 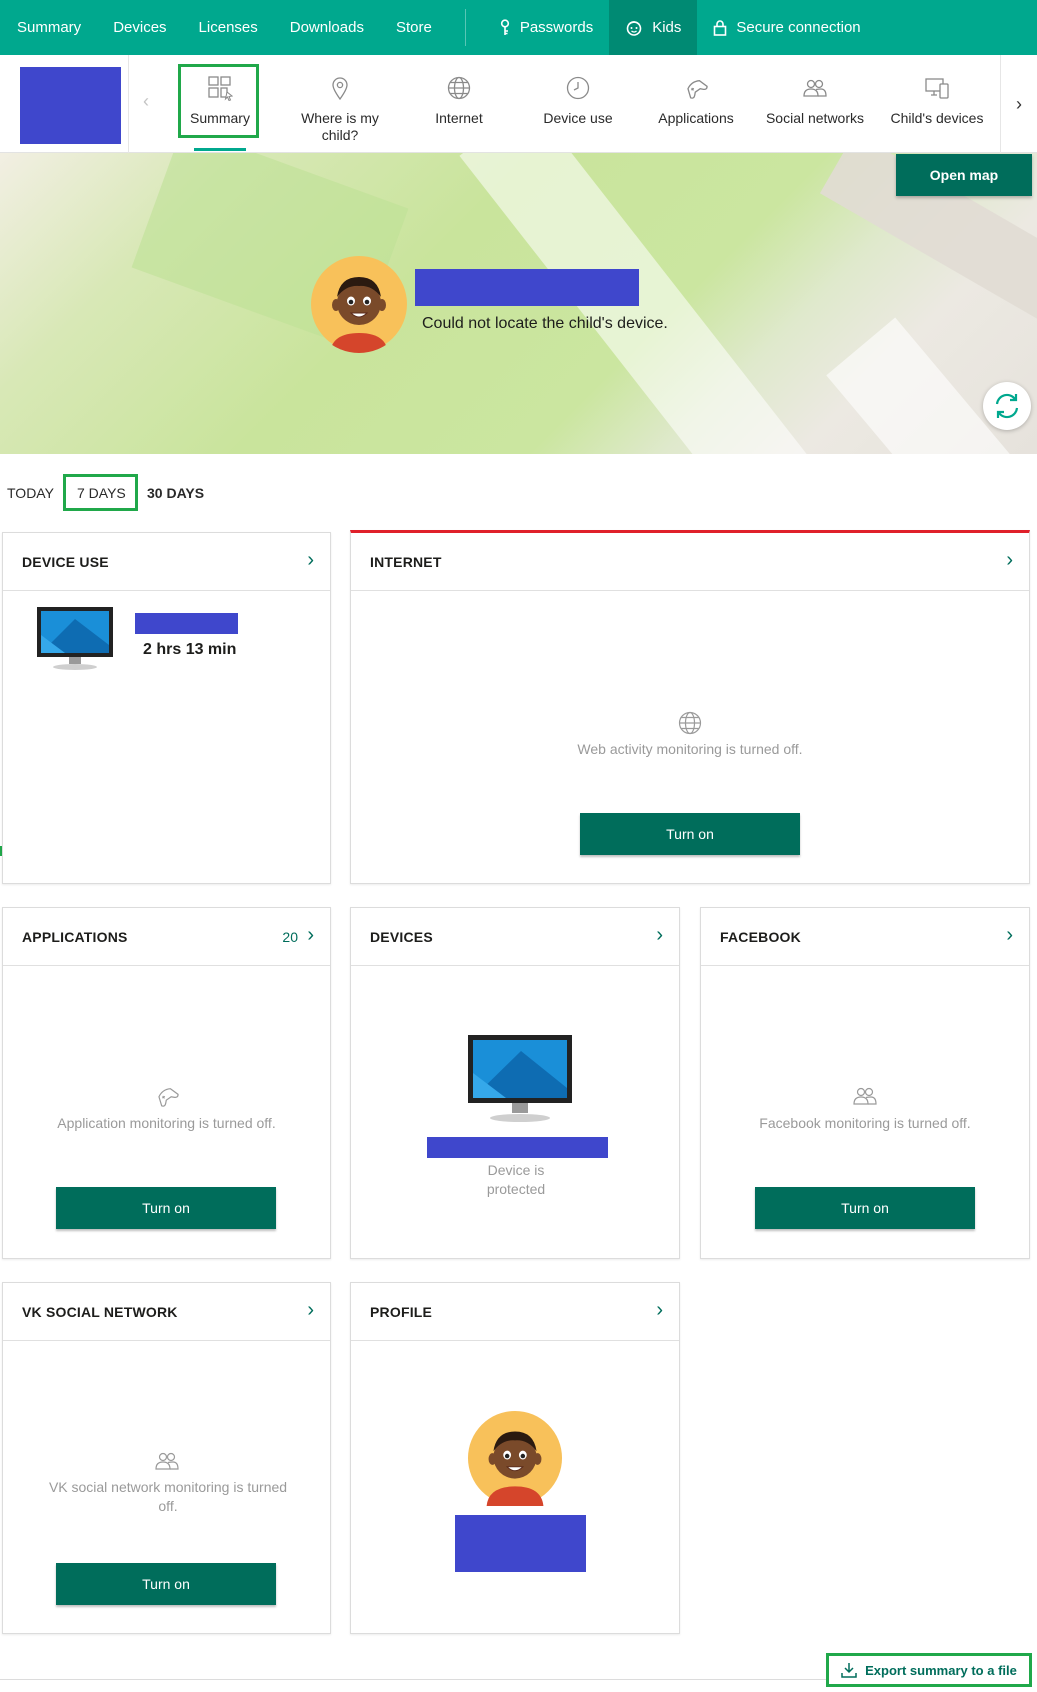 What do you see at coordinates (696, 104) in the screenshot?
I see `tab-applications: Applications` at bounding box center [696, 104].